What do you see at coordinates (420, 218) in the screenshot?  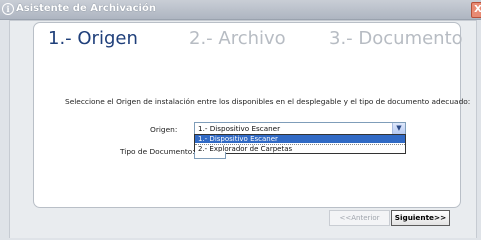 I see `next-button: Siguiente>>` at bounding box center [420, 218].